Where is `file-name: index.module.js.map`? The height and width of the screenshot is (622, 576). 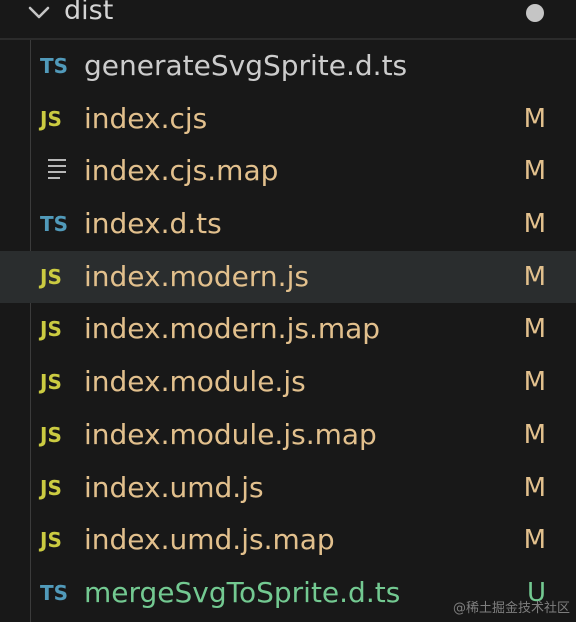 file-name: index.module.js.map is located at coordinates (230, 434).